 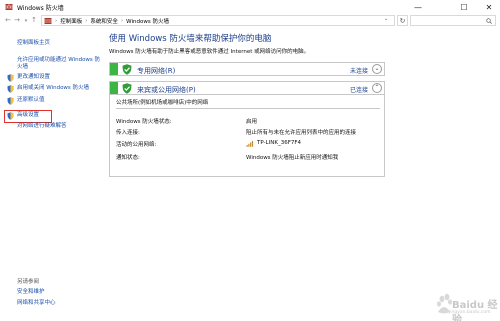 I want to click on back-arrow-icon: ←, so click(x=8, y=20).